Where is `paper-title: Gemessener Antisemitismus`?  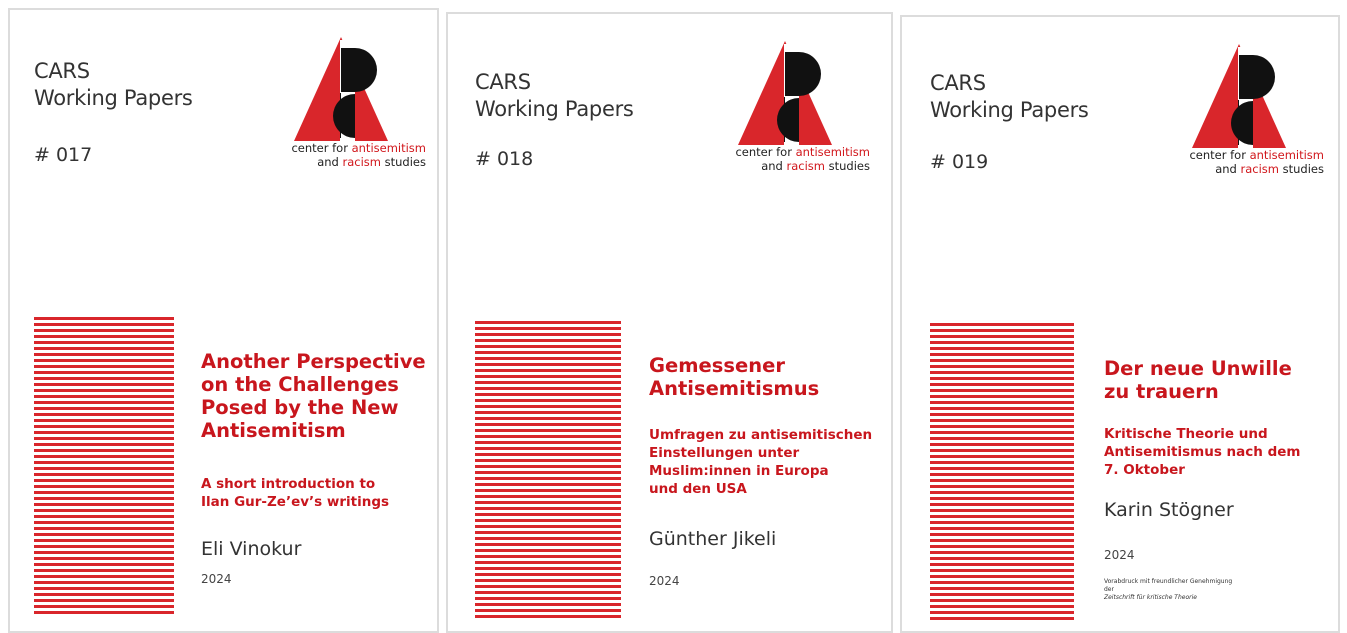 paper-title: Gemessener Antisemitismus is located at coordinates (734, 377).